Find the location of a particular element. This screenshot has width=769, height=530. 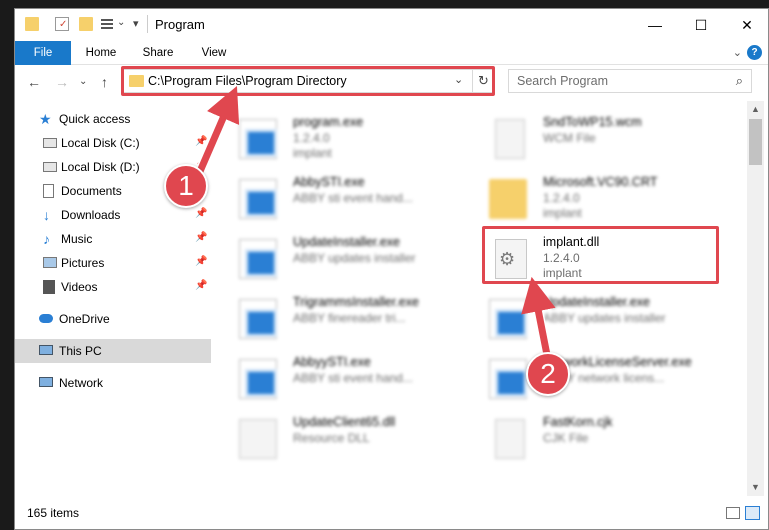

sidebar-item-label: Music is located at coordinates (77, 239).